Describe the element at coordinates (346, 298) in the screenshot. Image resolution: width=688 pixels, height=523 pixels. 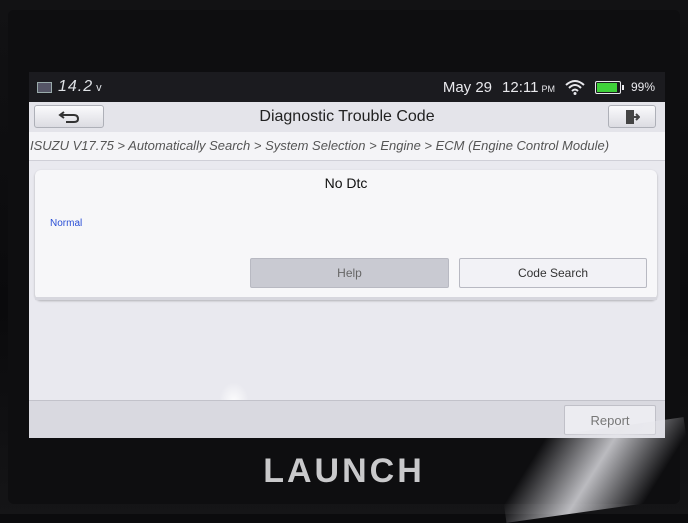
I see `panel-divider` at that location.